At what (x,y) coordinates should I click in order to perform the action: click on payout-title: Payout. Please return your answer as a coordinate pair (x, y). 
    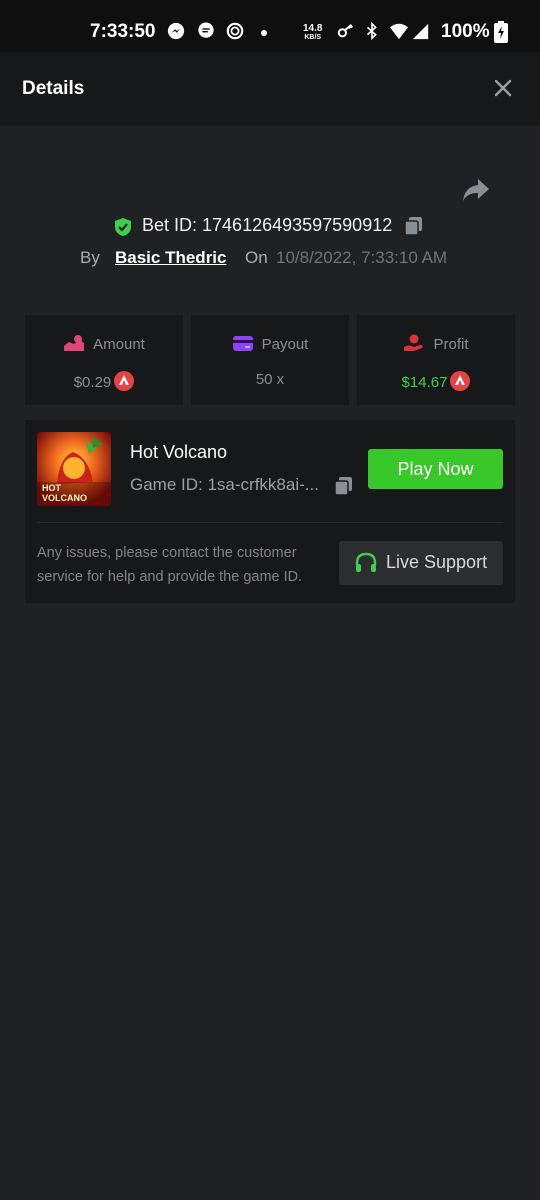
    Looking at the image, I should click on (270, 343).